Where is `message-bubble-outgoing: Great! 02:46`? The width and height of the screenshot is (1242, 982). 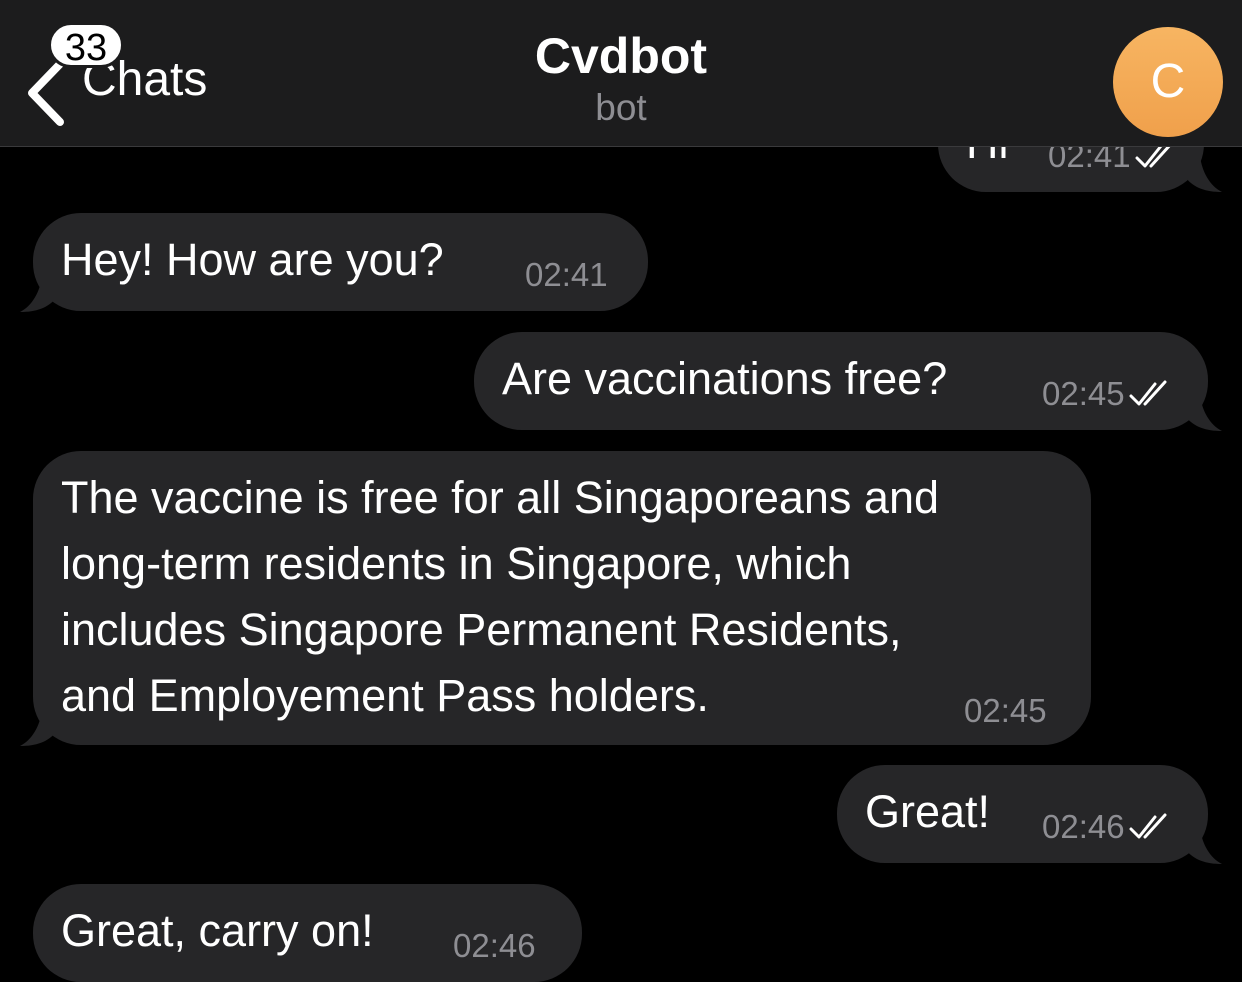 message-bubble-outgoing: Great! 02:46 is located at coordinates (1022, 814).